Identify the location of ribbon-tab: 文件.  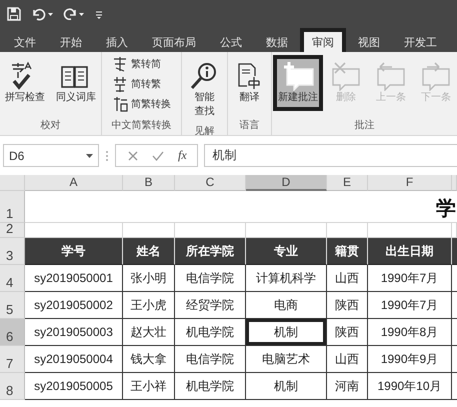
(25, 40).